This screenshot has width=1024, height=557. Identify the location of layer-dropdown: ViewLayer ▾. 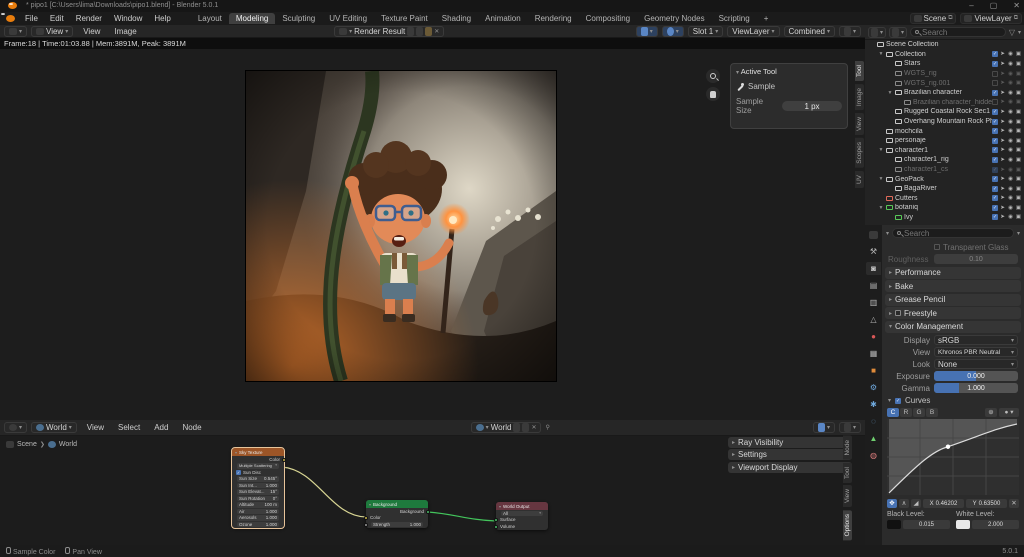
(753, 31).